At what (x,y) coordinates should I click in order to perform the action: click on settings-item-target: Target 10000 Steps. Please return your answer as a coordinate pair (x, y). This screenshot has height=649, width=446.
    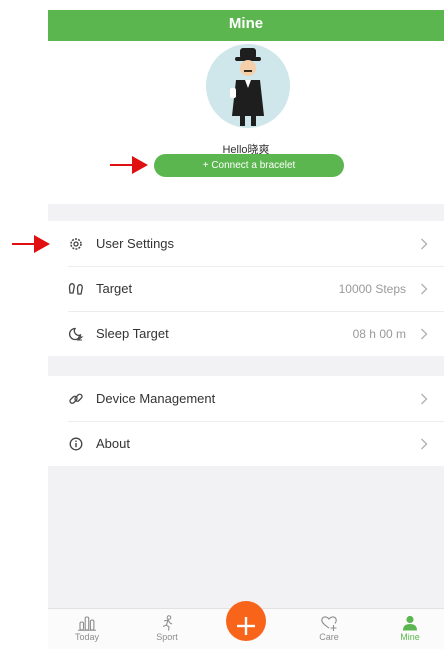
    Looking at the image, I should click on (246, 288).